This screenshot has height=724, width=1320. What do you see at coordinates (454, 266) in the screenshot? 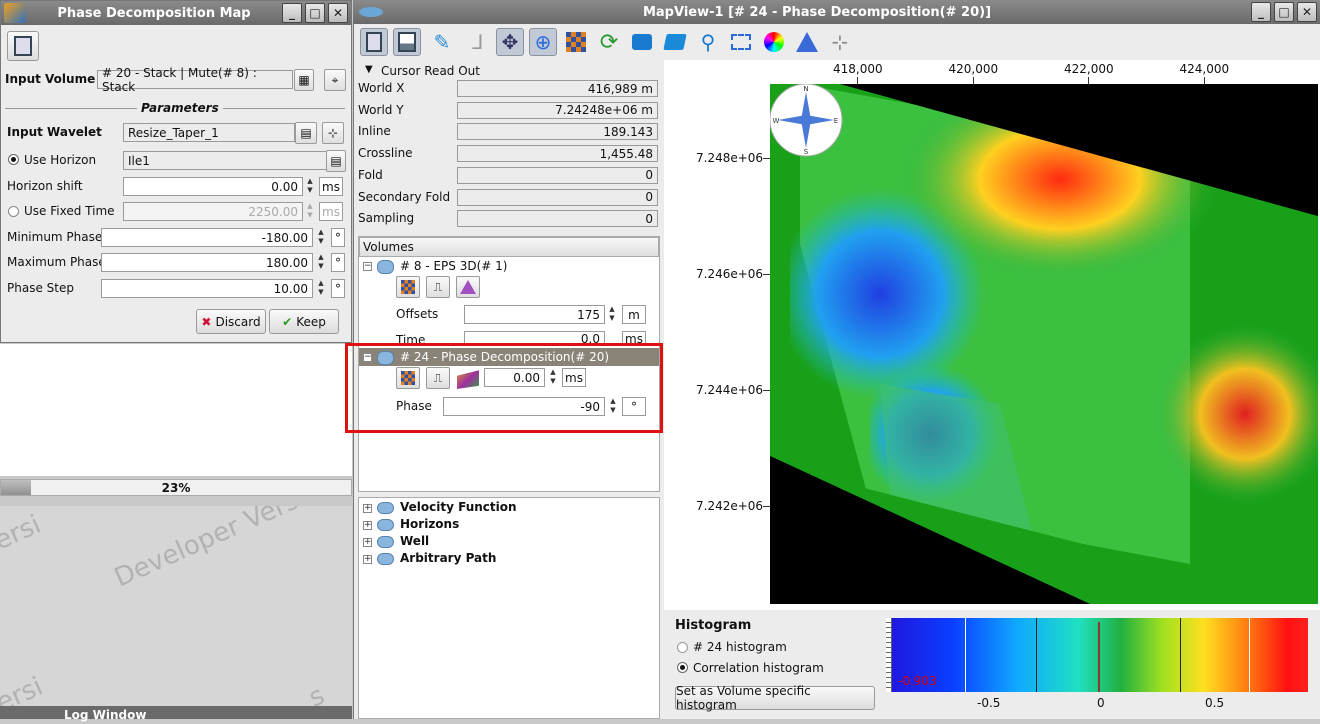
I see `vol1-label: # 8 - EPS 3D(# 1)` at bounding box center [454, 266].